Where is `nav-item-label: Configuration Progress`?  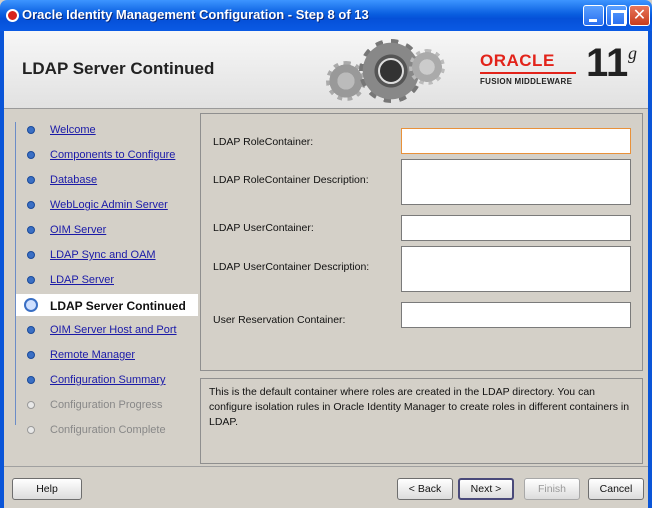 nav-item-label: Configuration Progress is located at coordinates (106, 405).